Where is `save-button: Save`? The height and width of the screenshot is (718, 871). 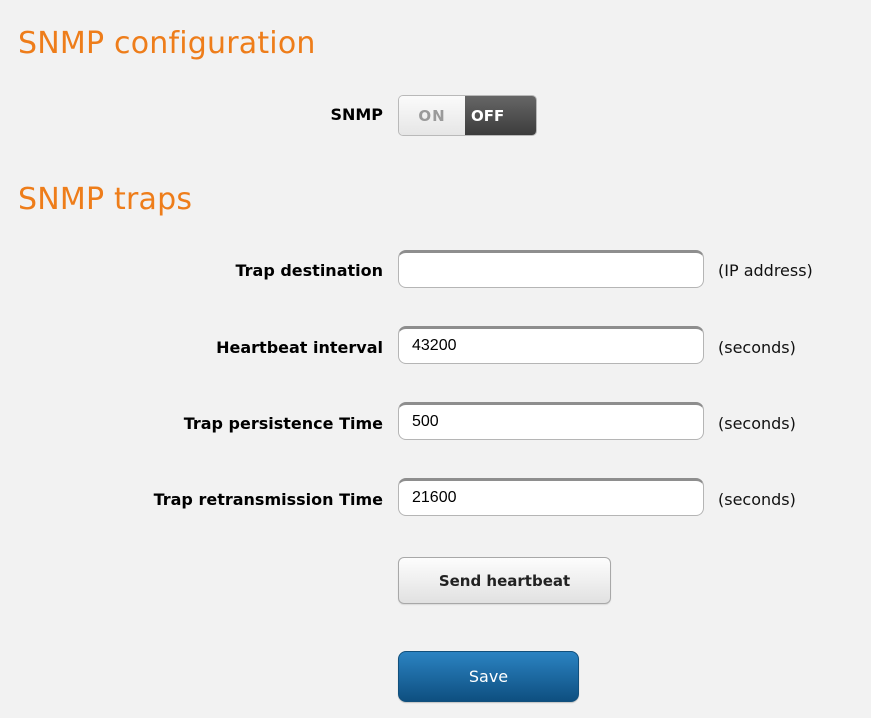 save-button: Save is located at coordinates (488, 676).